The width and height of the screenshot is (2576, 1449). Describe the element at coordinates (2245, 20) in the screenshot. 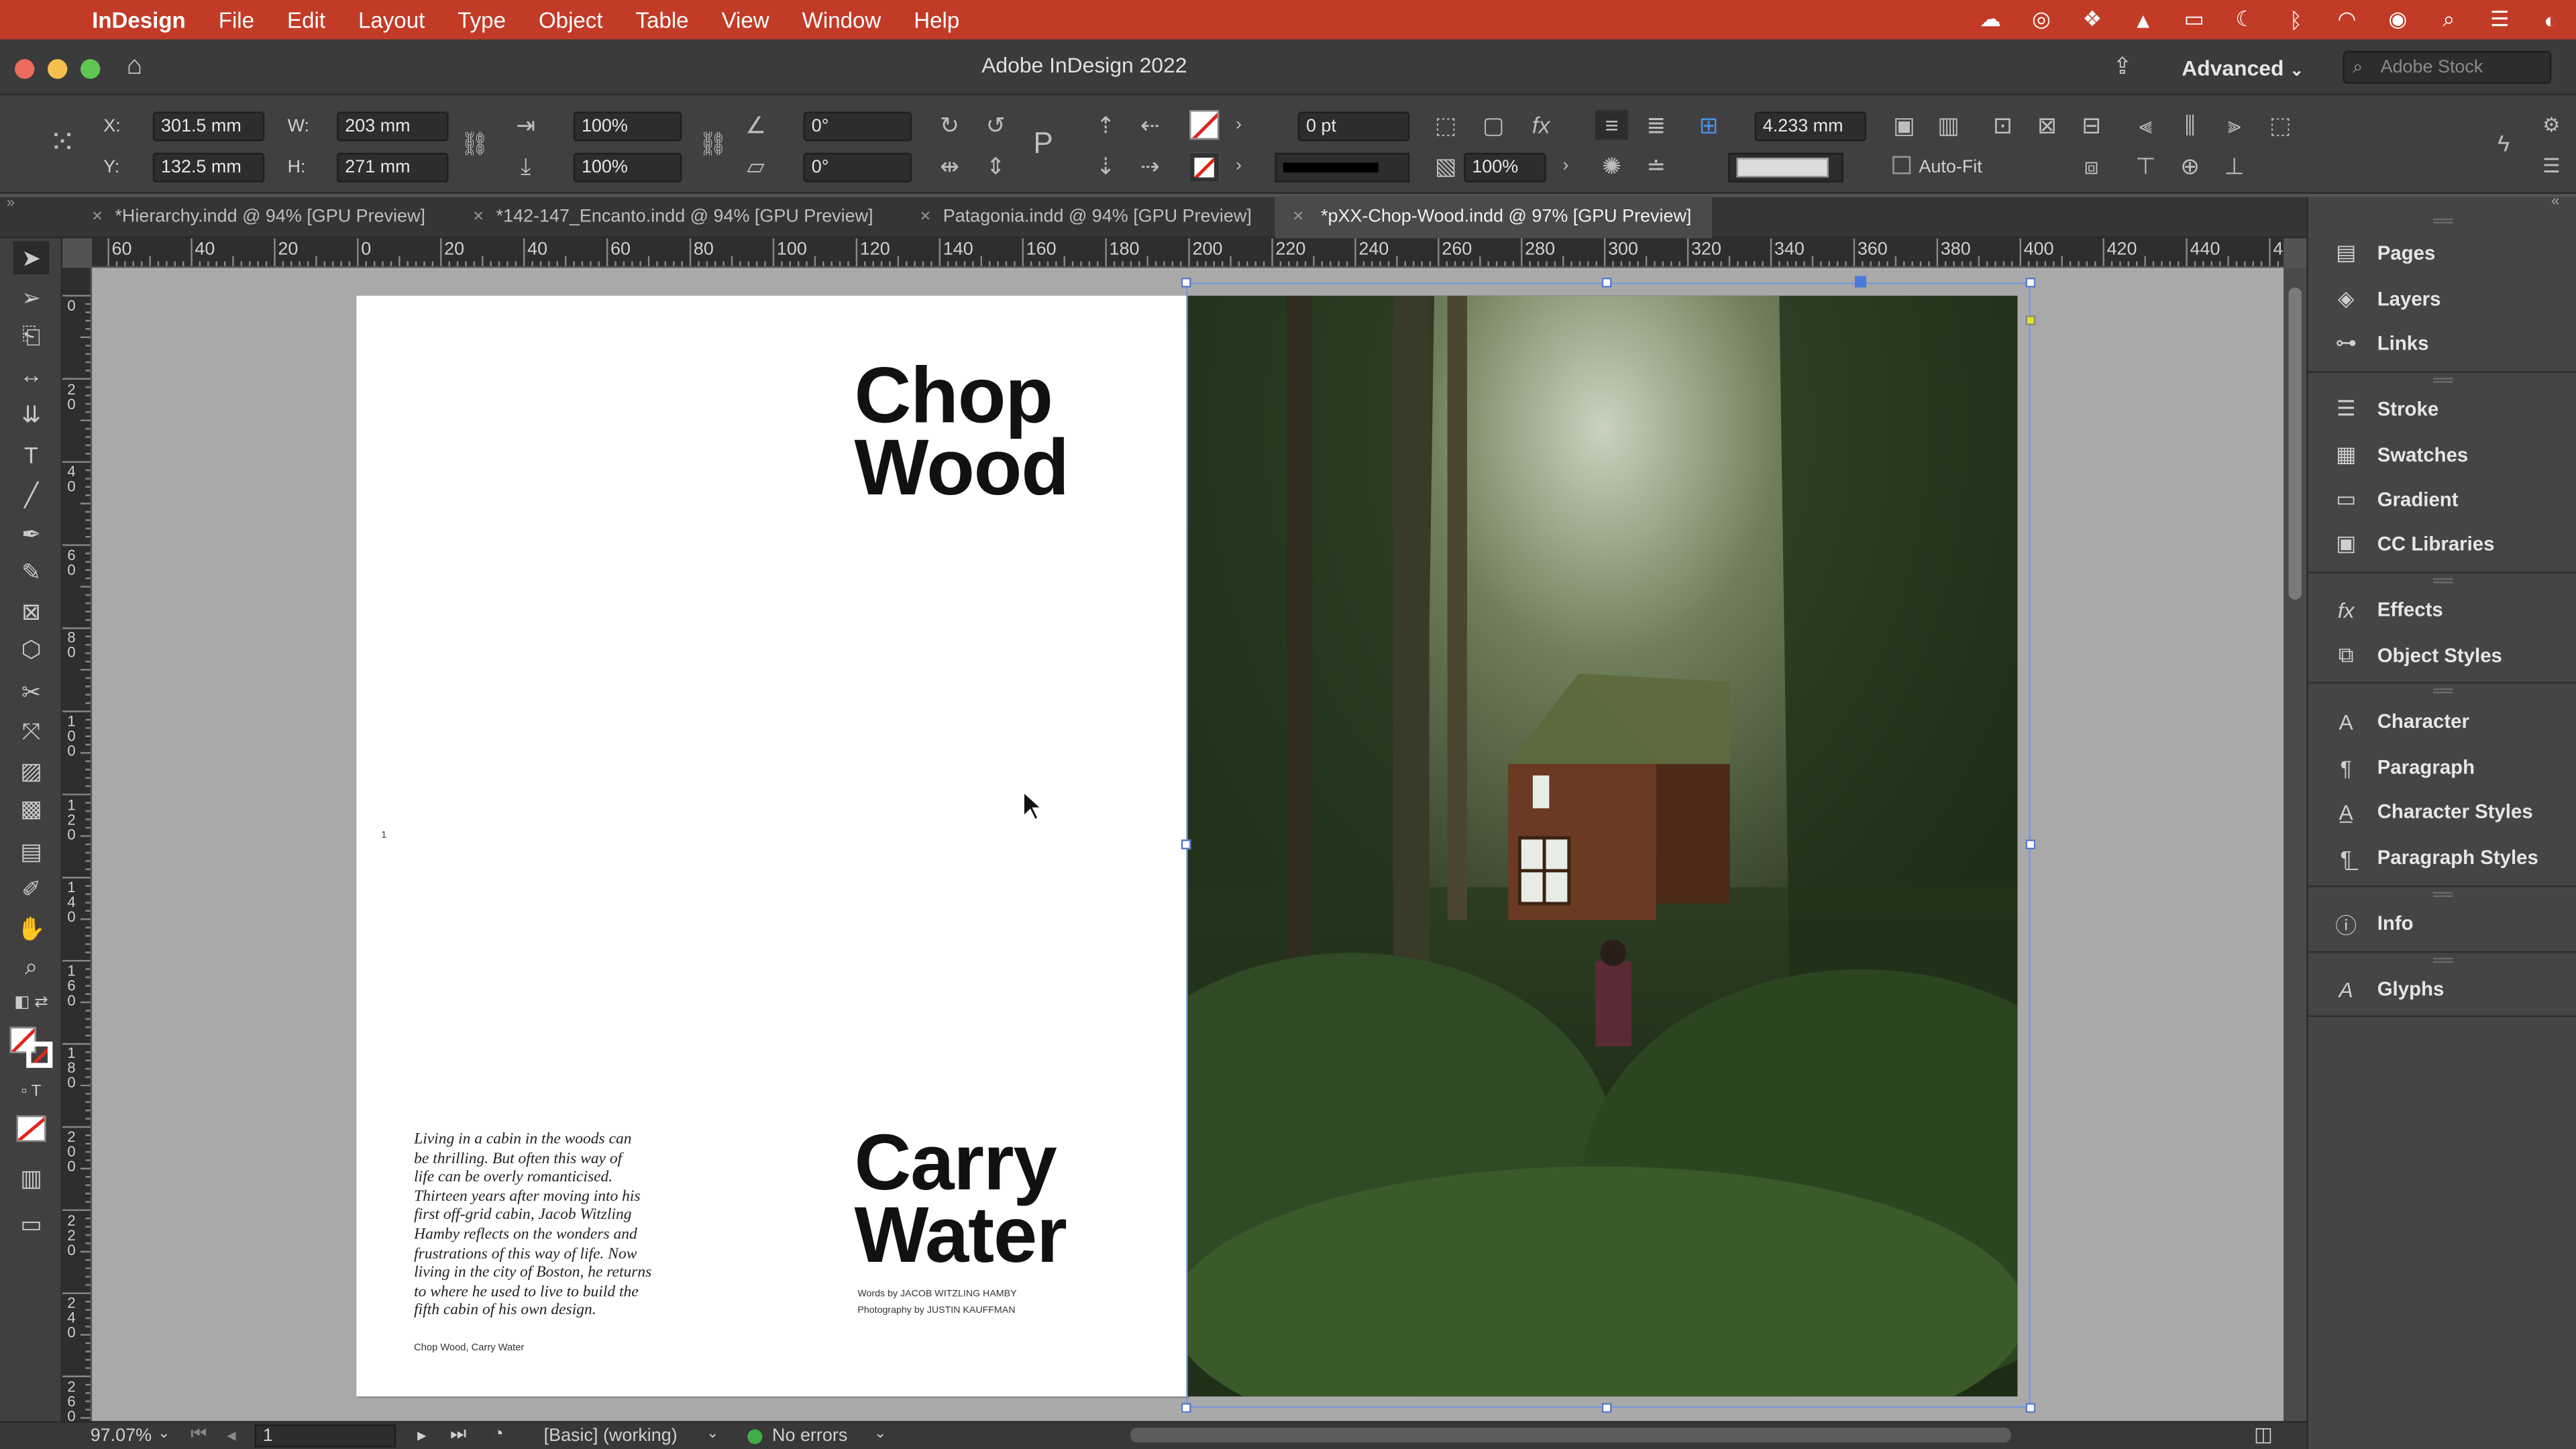

I see `moon-icon: ☾` at that location.